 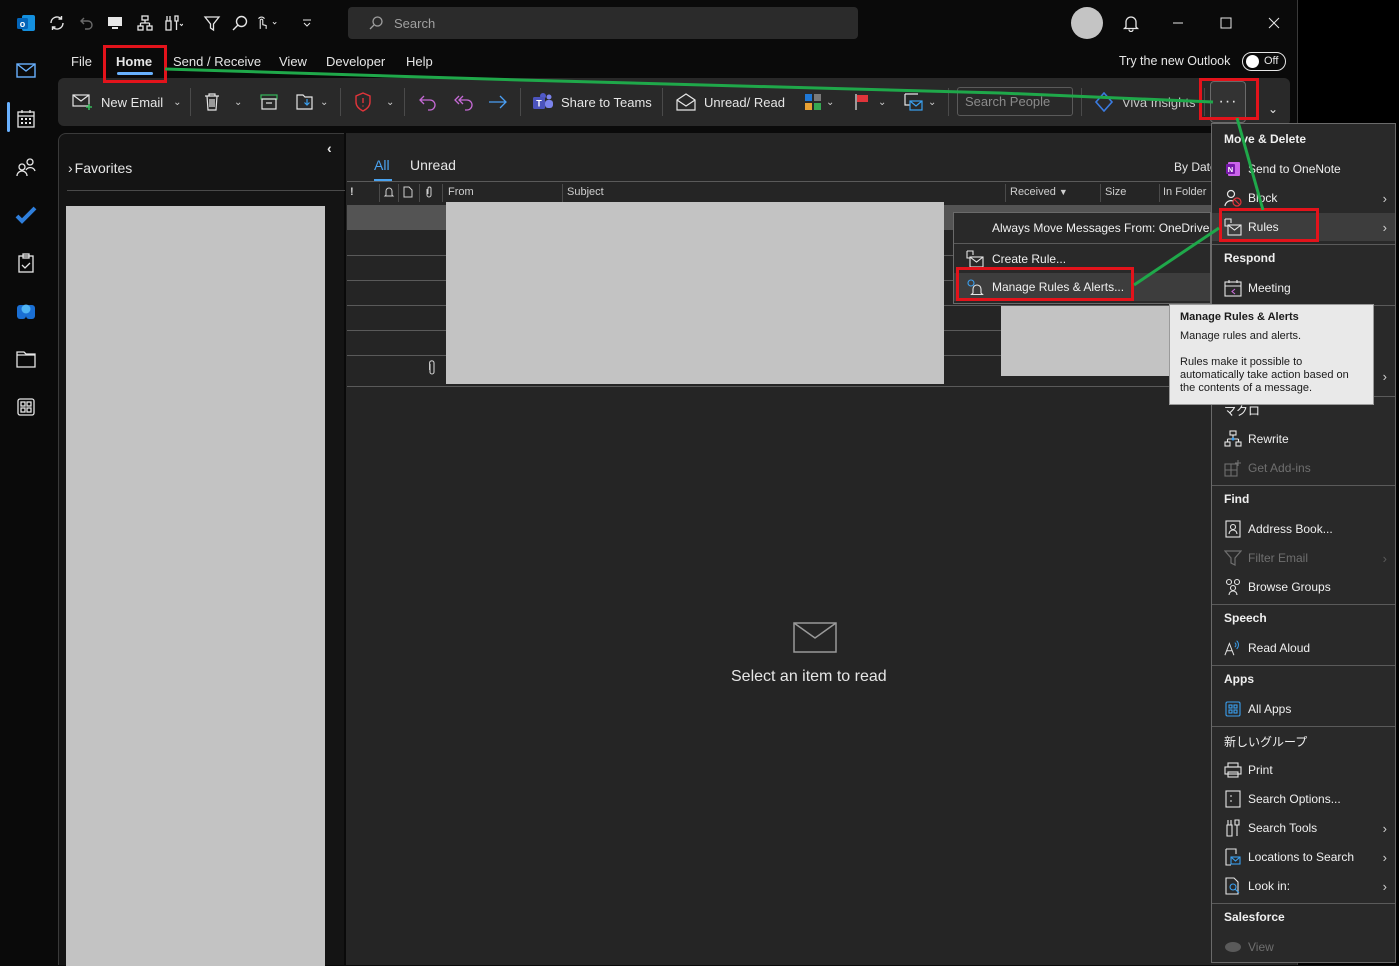 I want to click on archive-button, so click(x=269, y=102).